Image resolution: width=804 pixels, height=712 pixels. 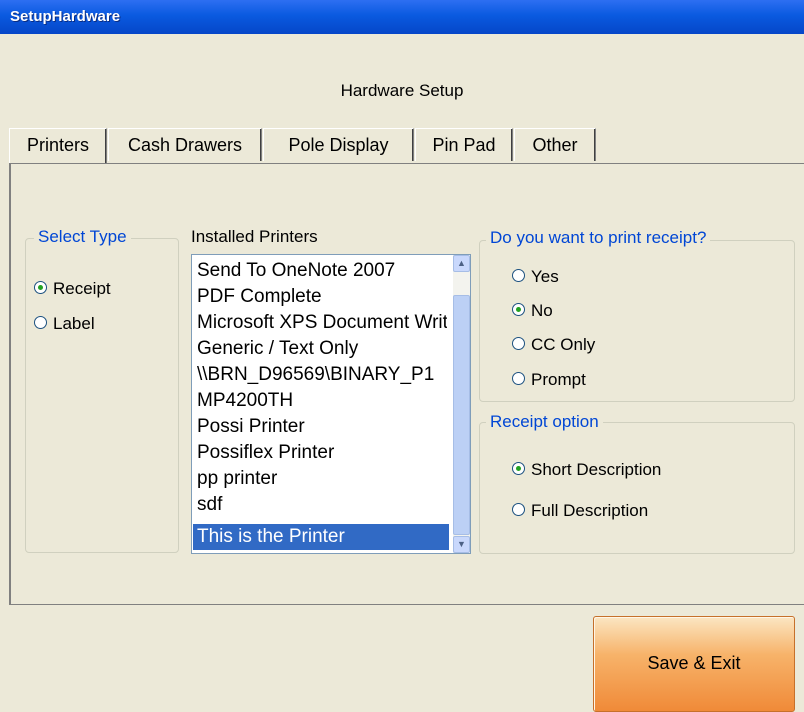 I want to click on list-item: Possi Printer, so click(x=322, y=427).